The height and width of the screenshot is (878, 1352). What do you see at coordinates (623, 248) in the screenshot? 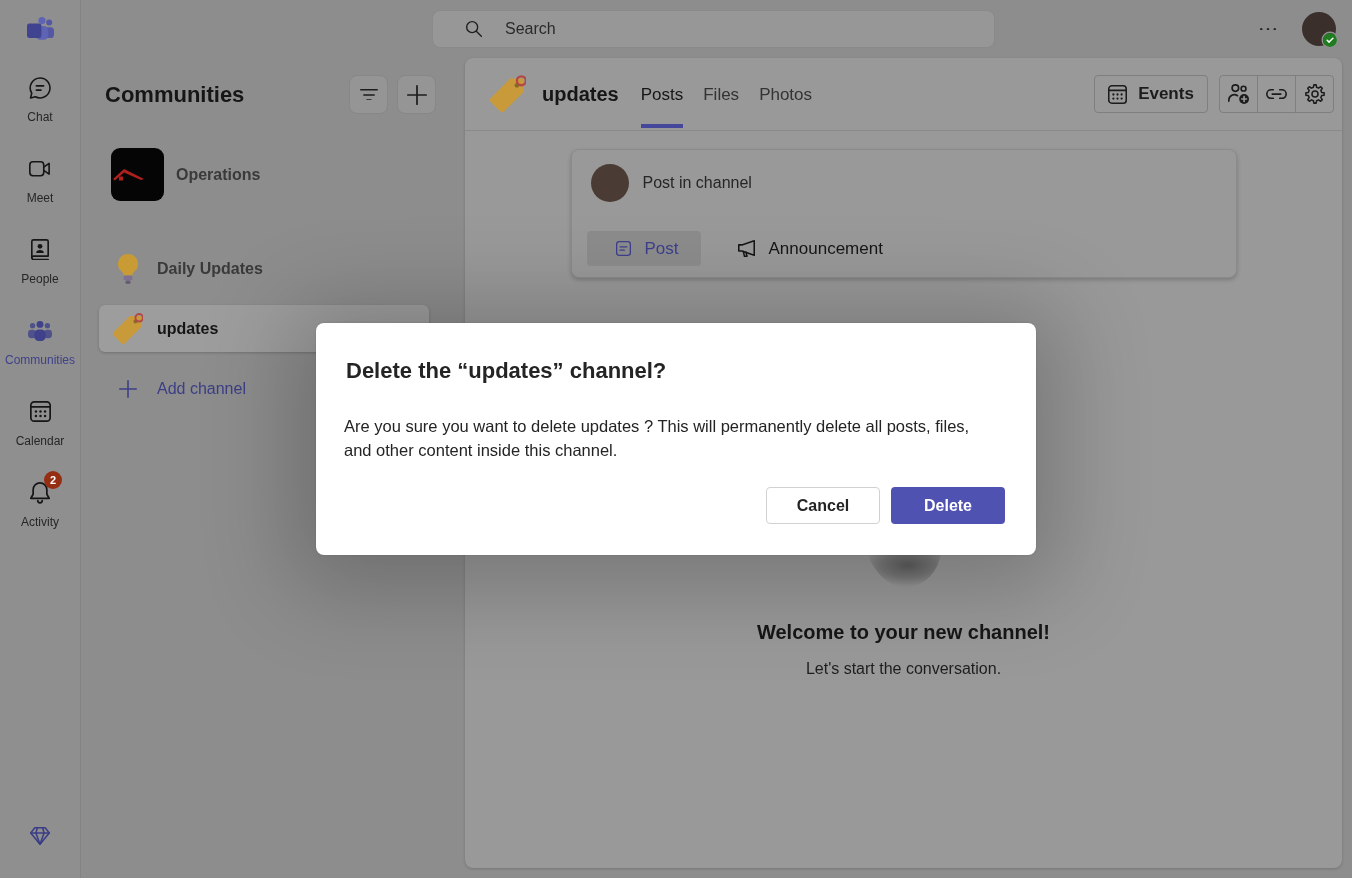
I see `post-icon` at bounding box center [623, 248].